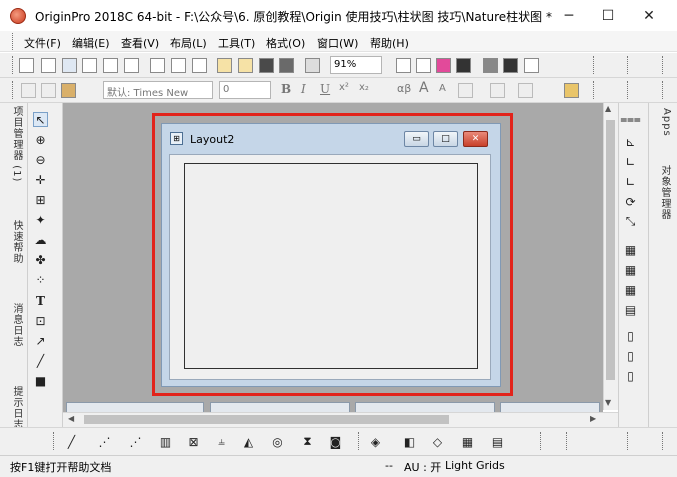 This screenshot has height=477, width=677. What do you see at coordinates (337, 43) in the screenshot?
I see `menu-window: 窗口(W)` at bounding box center [337, 43].